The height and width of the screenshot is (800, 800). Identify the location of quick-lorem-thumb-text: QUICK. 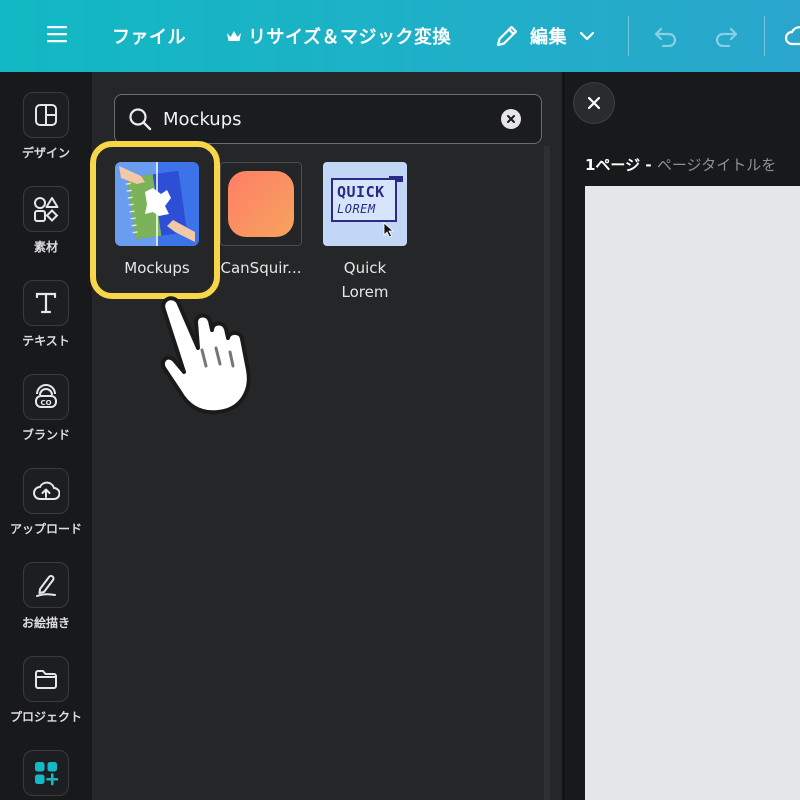
(361, 192).